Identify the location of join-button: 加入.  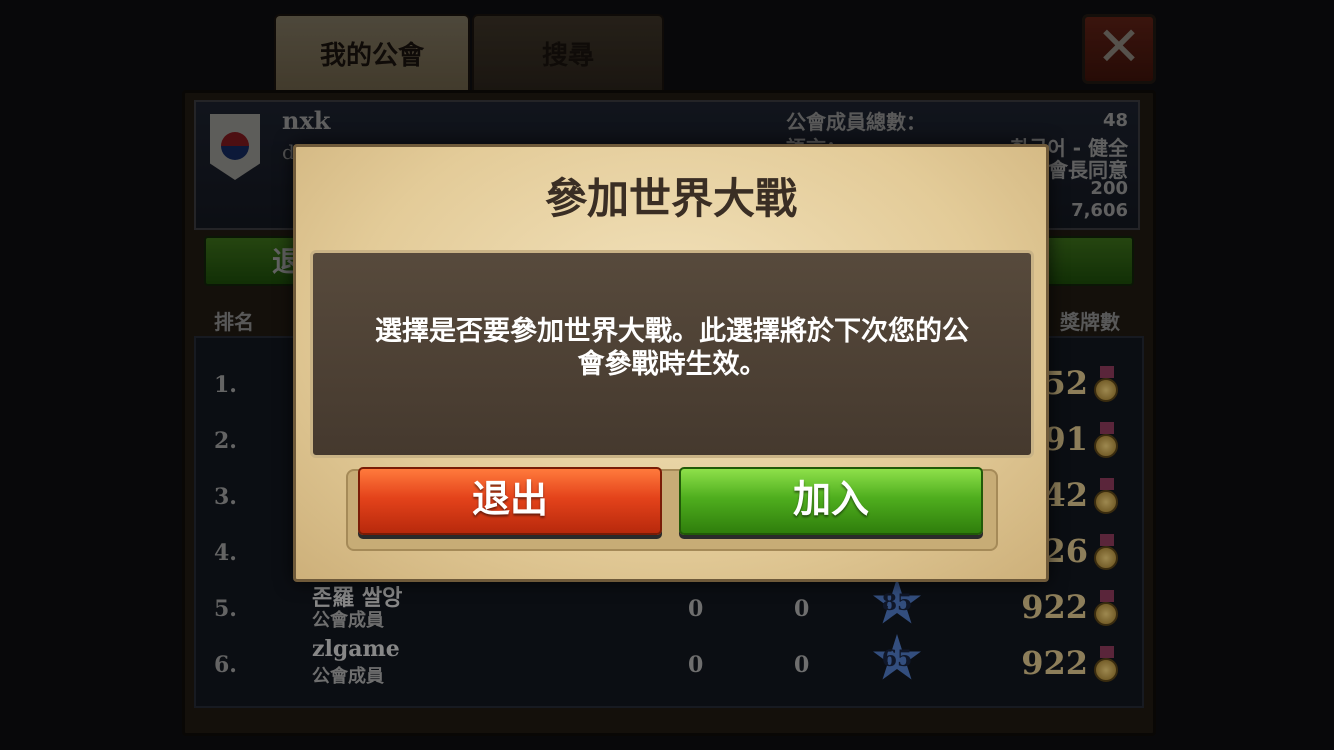
(831, 501).